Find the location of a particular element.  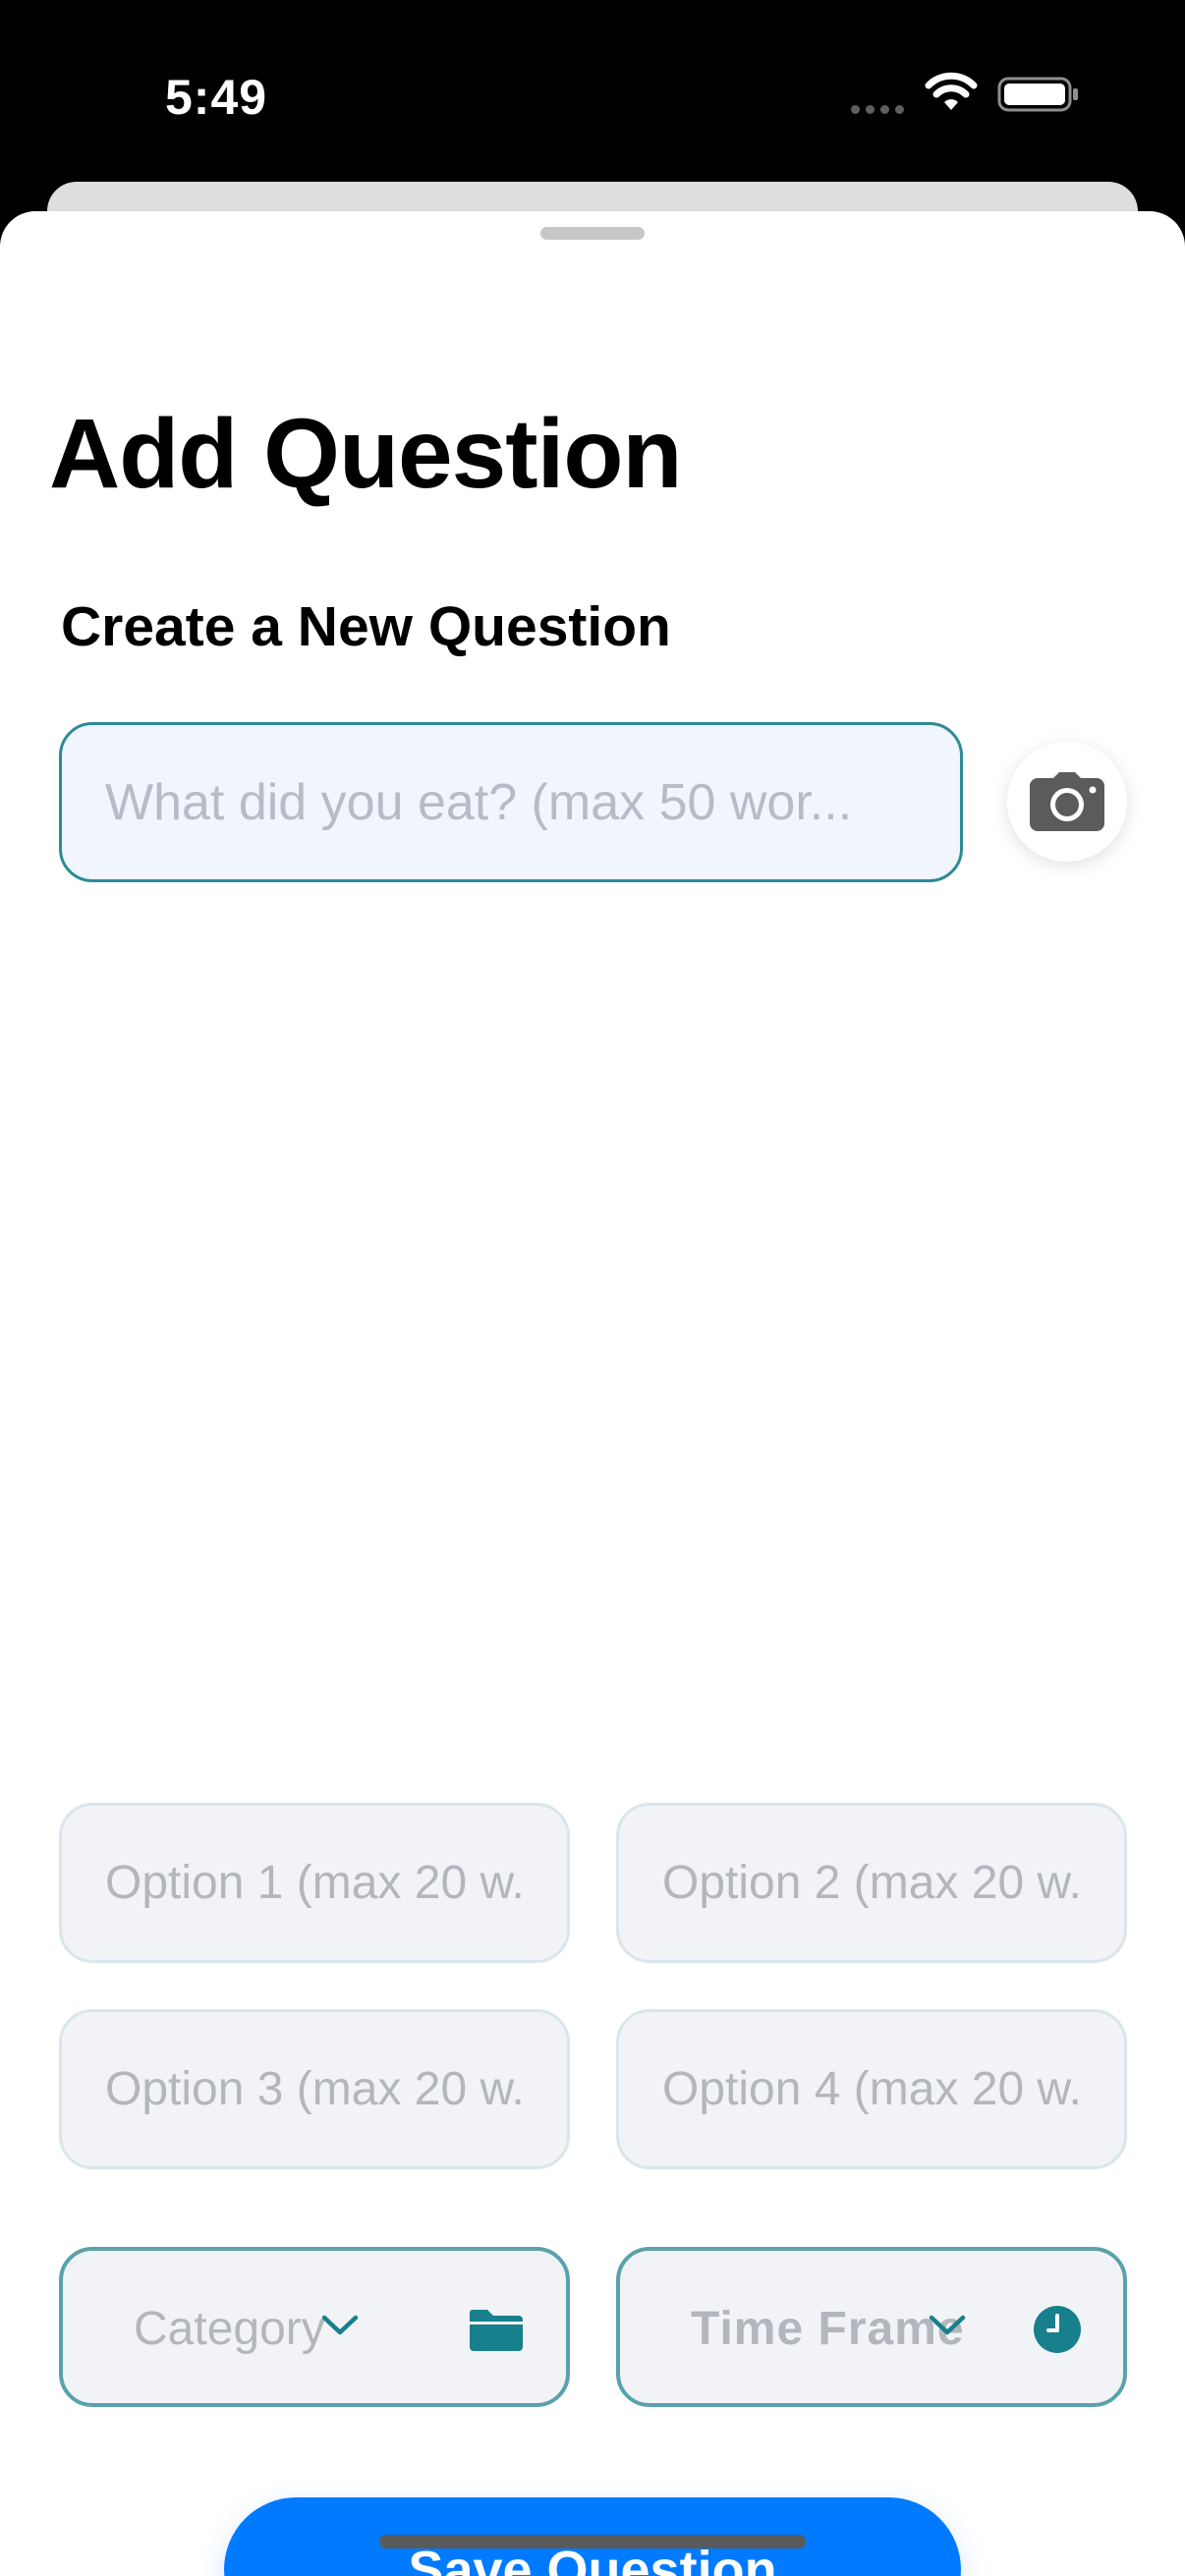

folder-icon is located at coordinates (496, 2330).